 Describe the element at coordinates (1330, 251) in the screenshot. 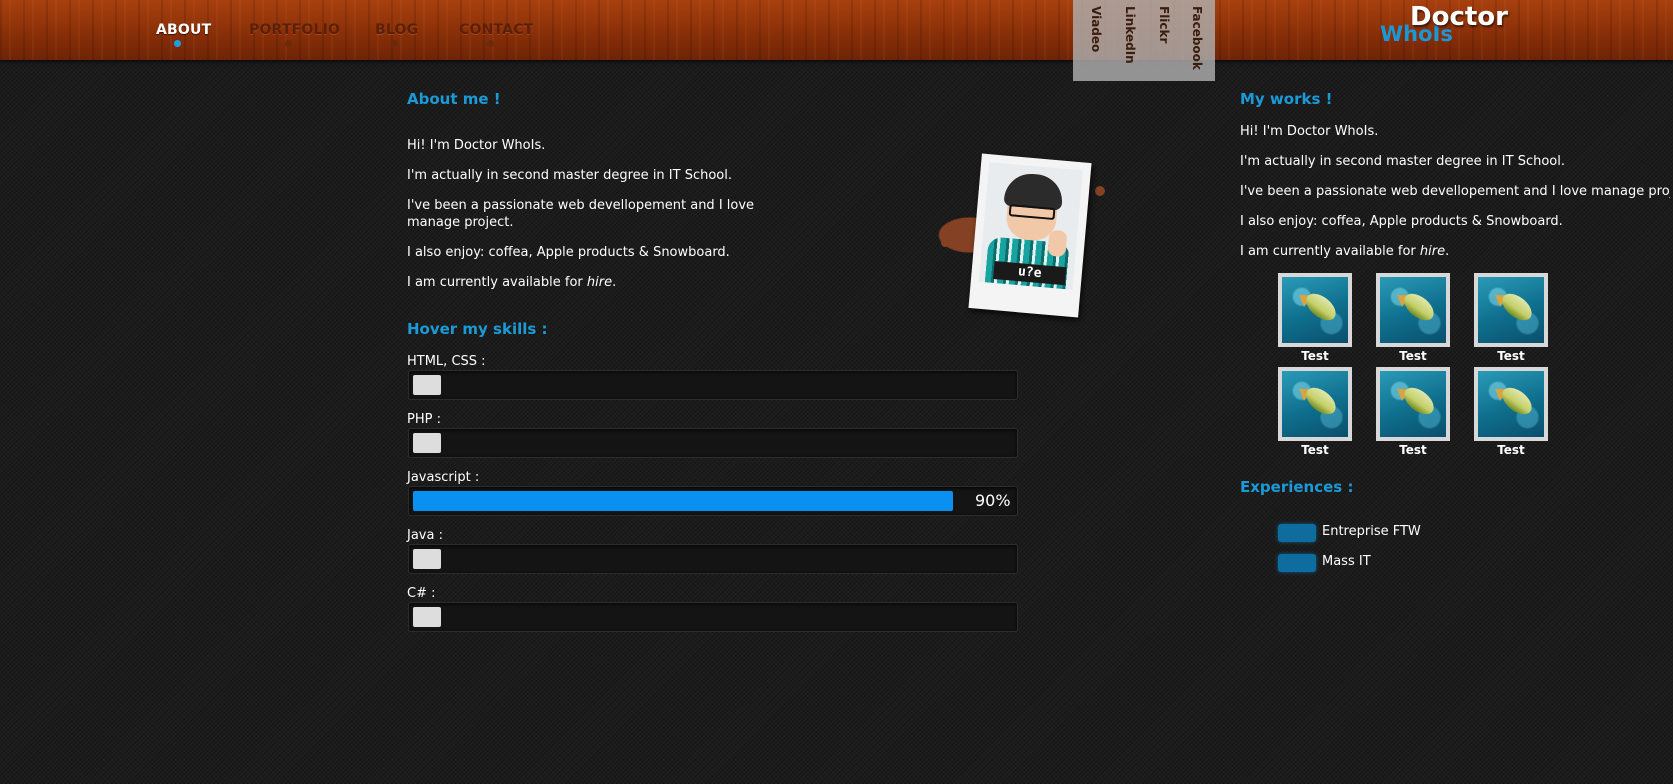

I see `works-hire-prefix: I am currently available for` at that location.